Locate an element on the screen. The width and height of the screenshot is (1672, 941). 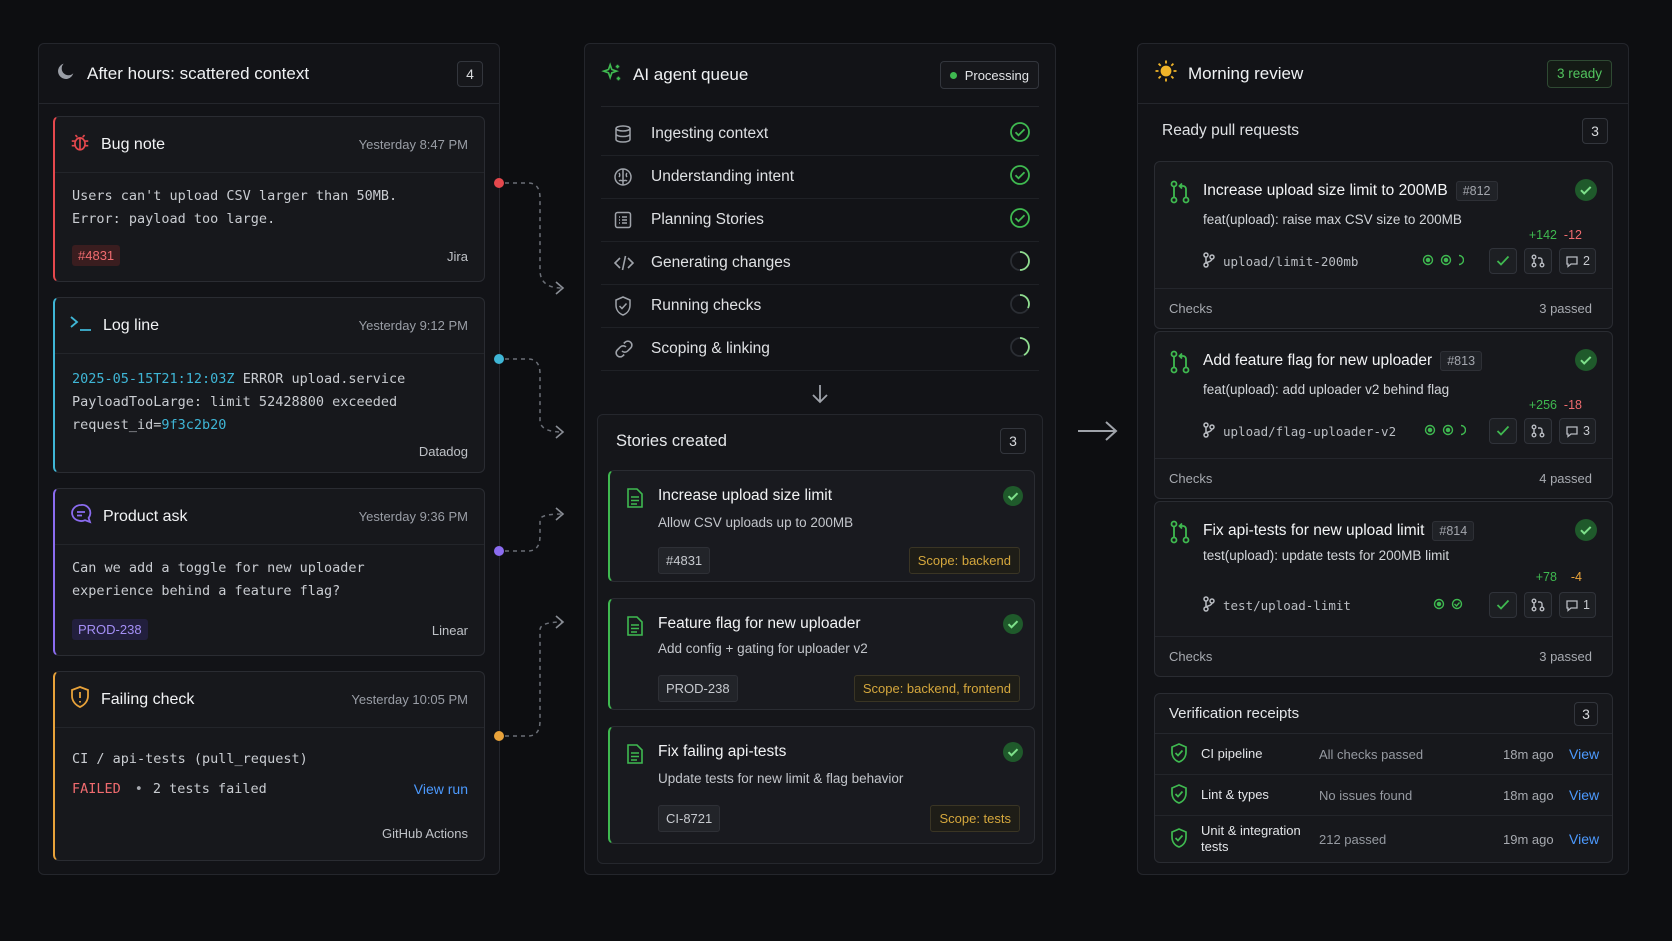
card-header: Bug note Yesterday 8:47 PM is located at coordinates (269, 145).